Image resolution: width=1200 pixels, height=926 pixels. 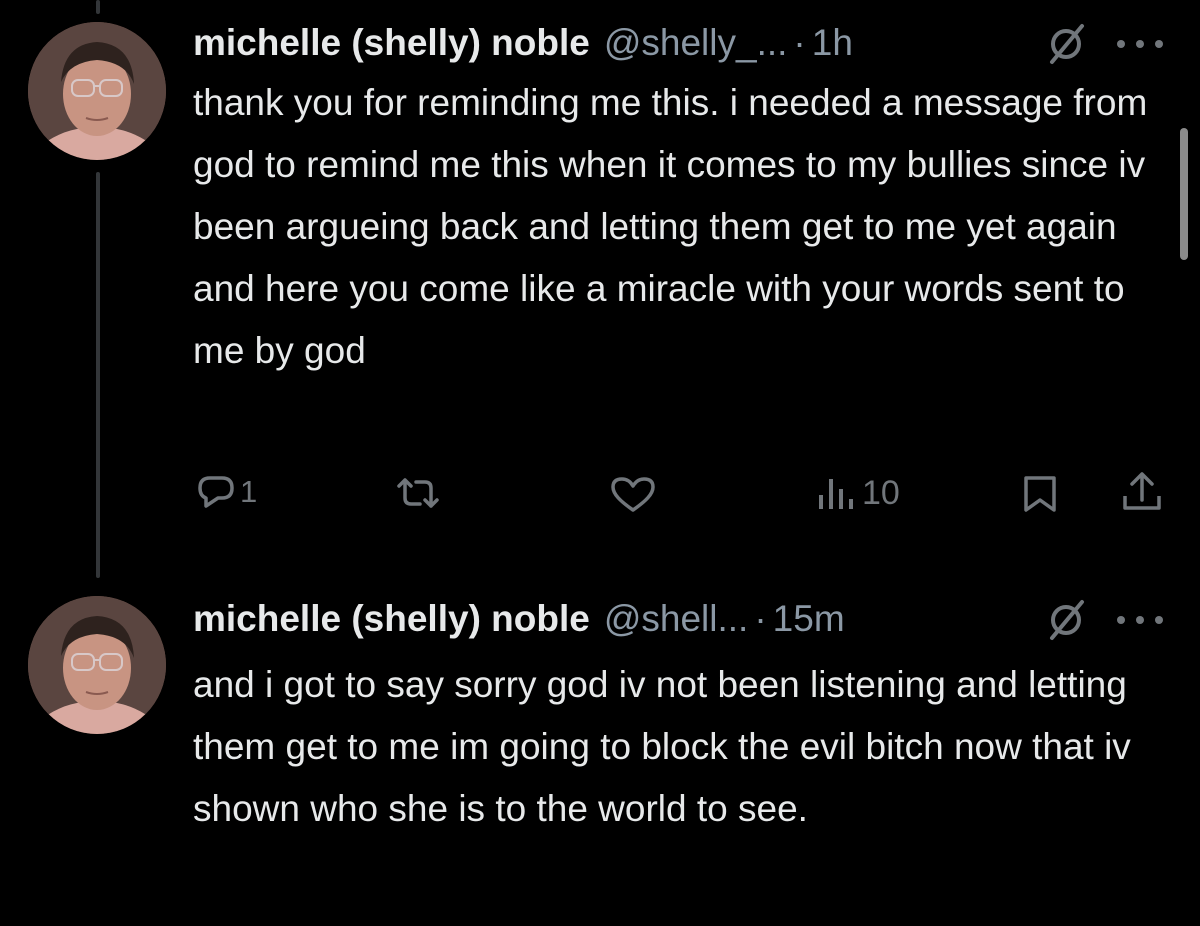 I want to click on views-count: 10, so click(x=881, y=493).